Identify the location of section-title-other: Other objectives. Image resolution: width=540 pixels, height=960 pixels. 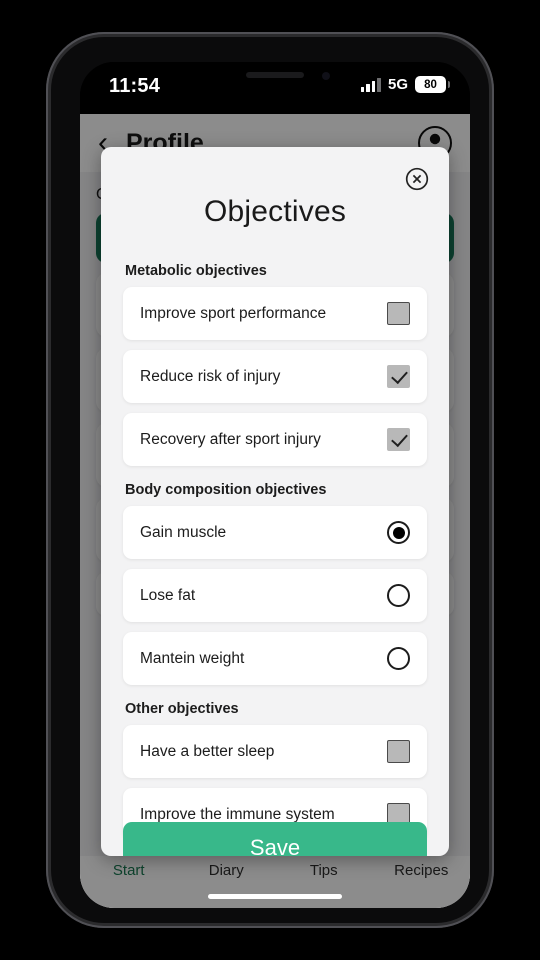
(182, 709).